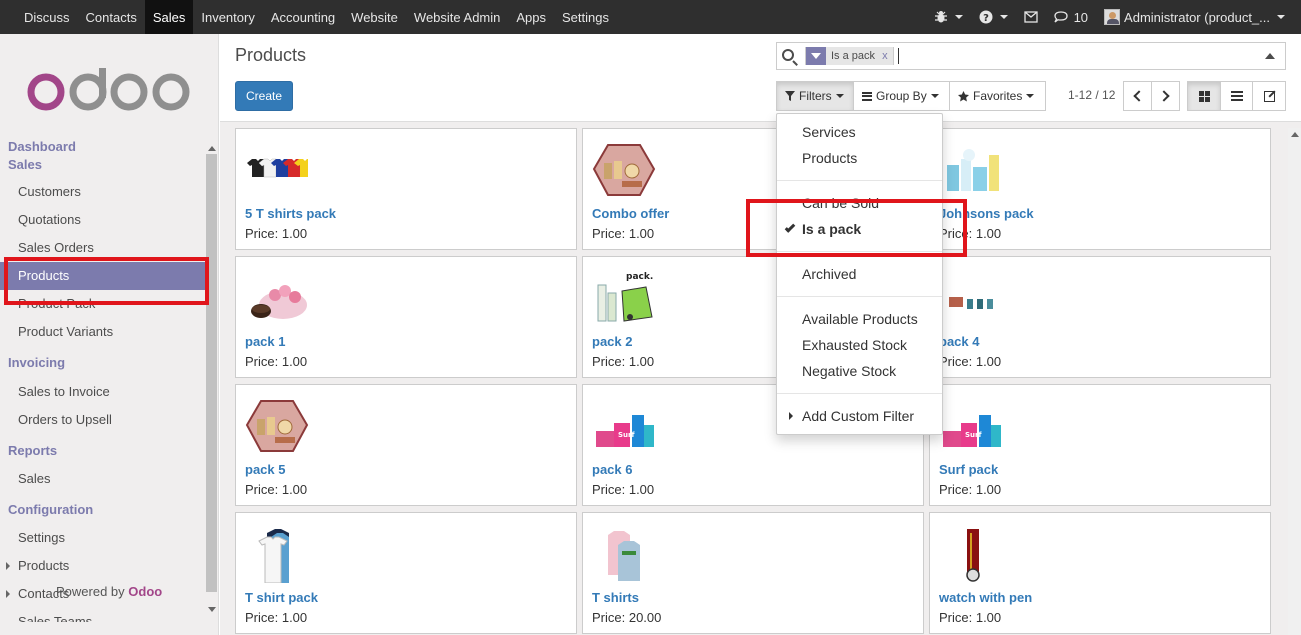 The image size is (1301, 635). Describe the element at coordinates (457, 17) in the screenshot. I see `menu-website-admin: Website Admin` at that location.